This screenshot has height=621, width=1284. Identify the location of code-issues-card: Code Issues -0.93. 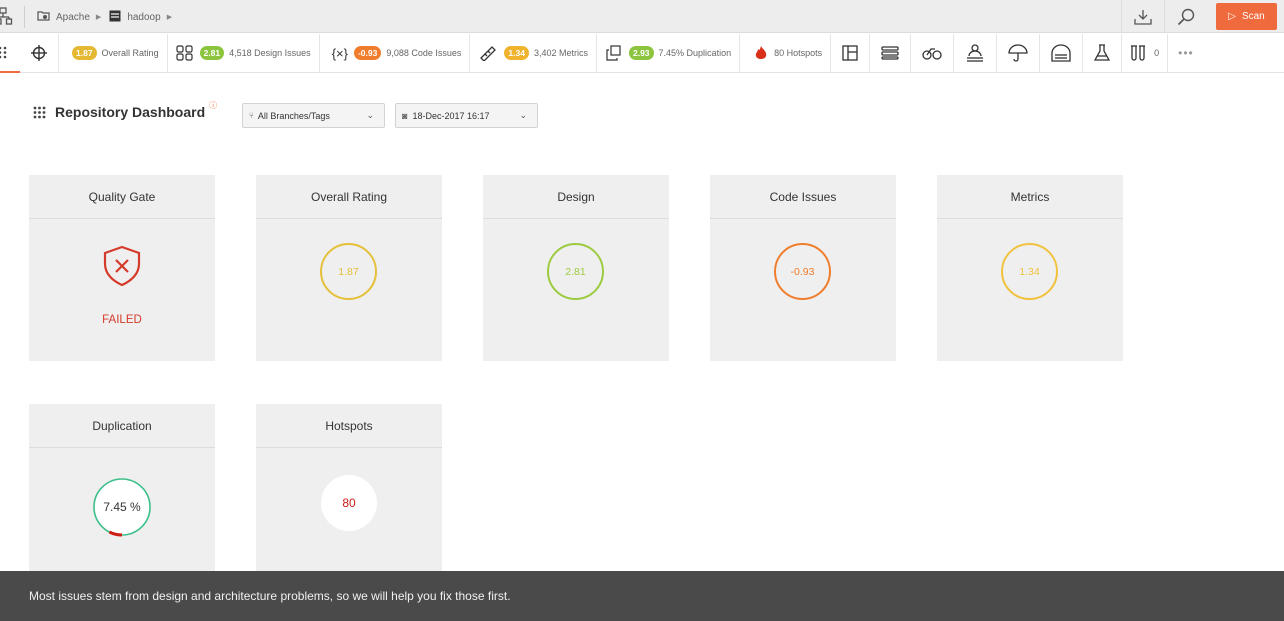
(803, 268).